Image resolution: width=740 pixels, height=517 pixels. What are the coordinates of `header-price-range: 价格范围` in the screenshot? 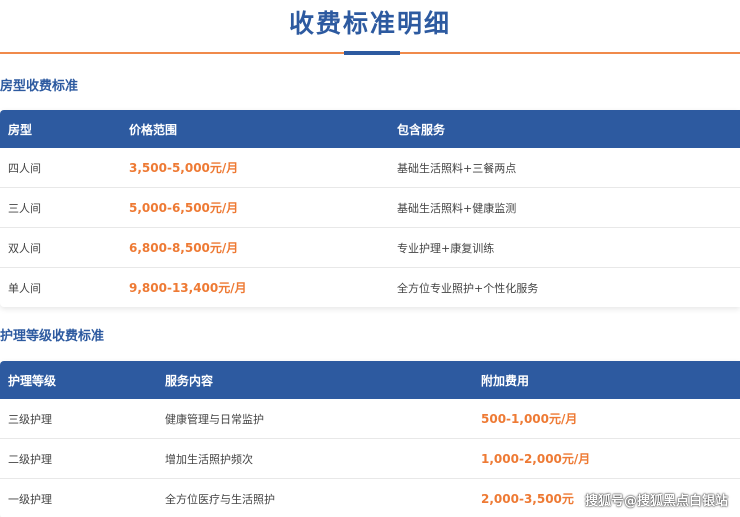 It's located at (153, 129).